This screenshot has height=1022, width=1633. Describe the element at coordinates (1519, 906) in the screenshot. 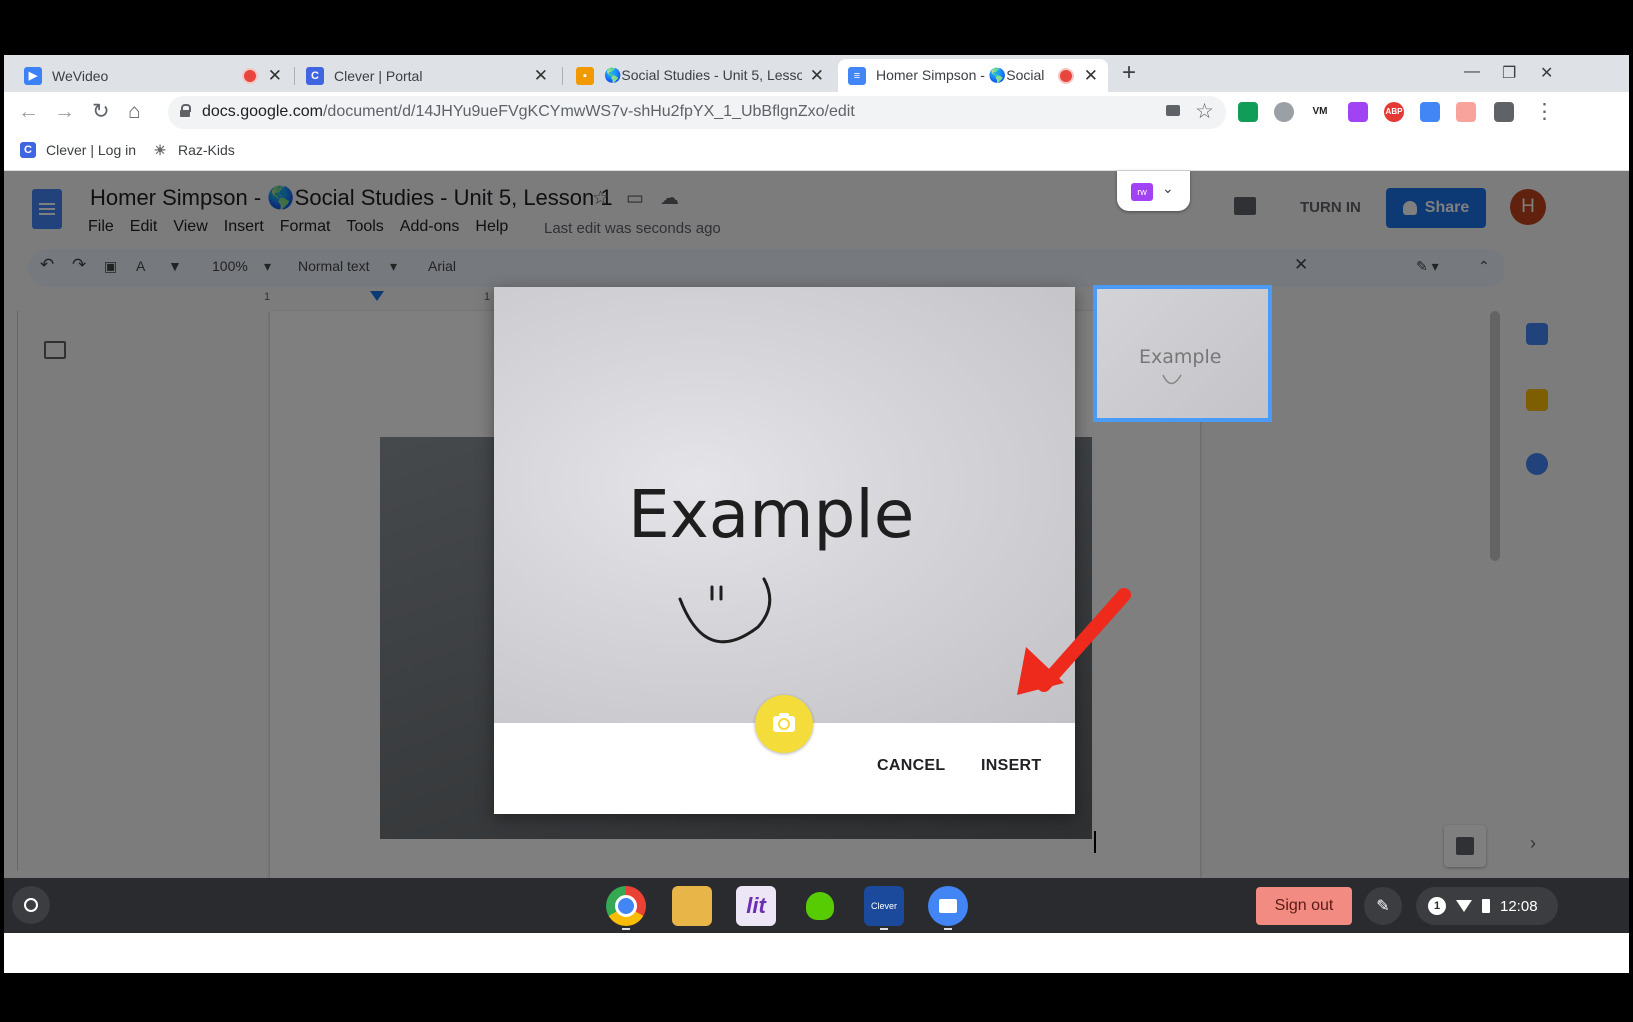

I see `clock: 12:08` at that location.